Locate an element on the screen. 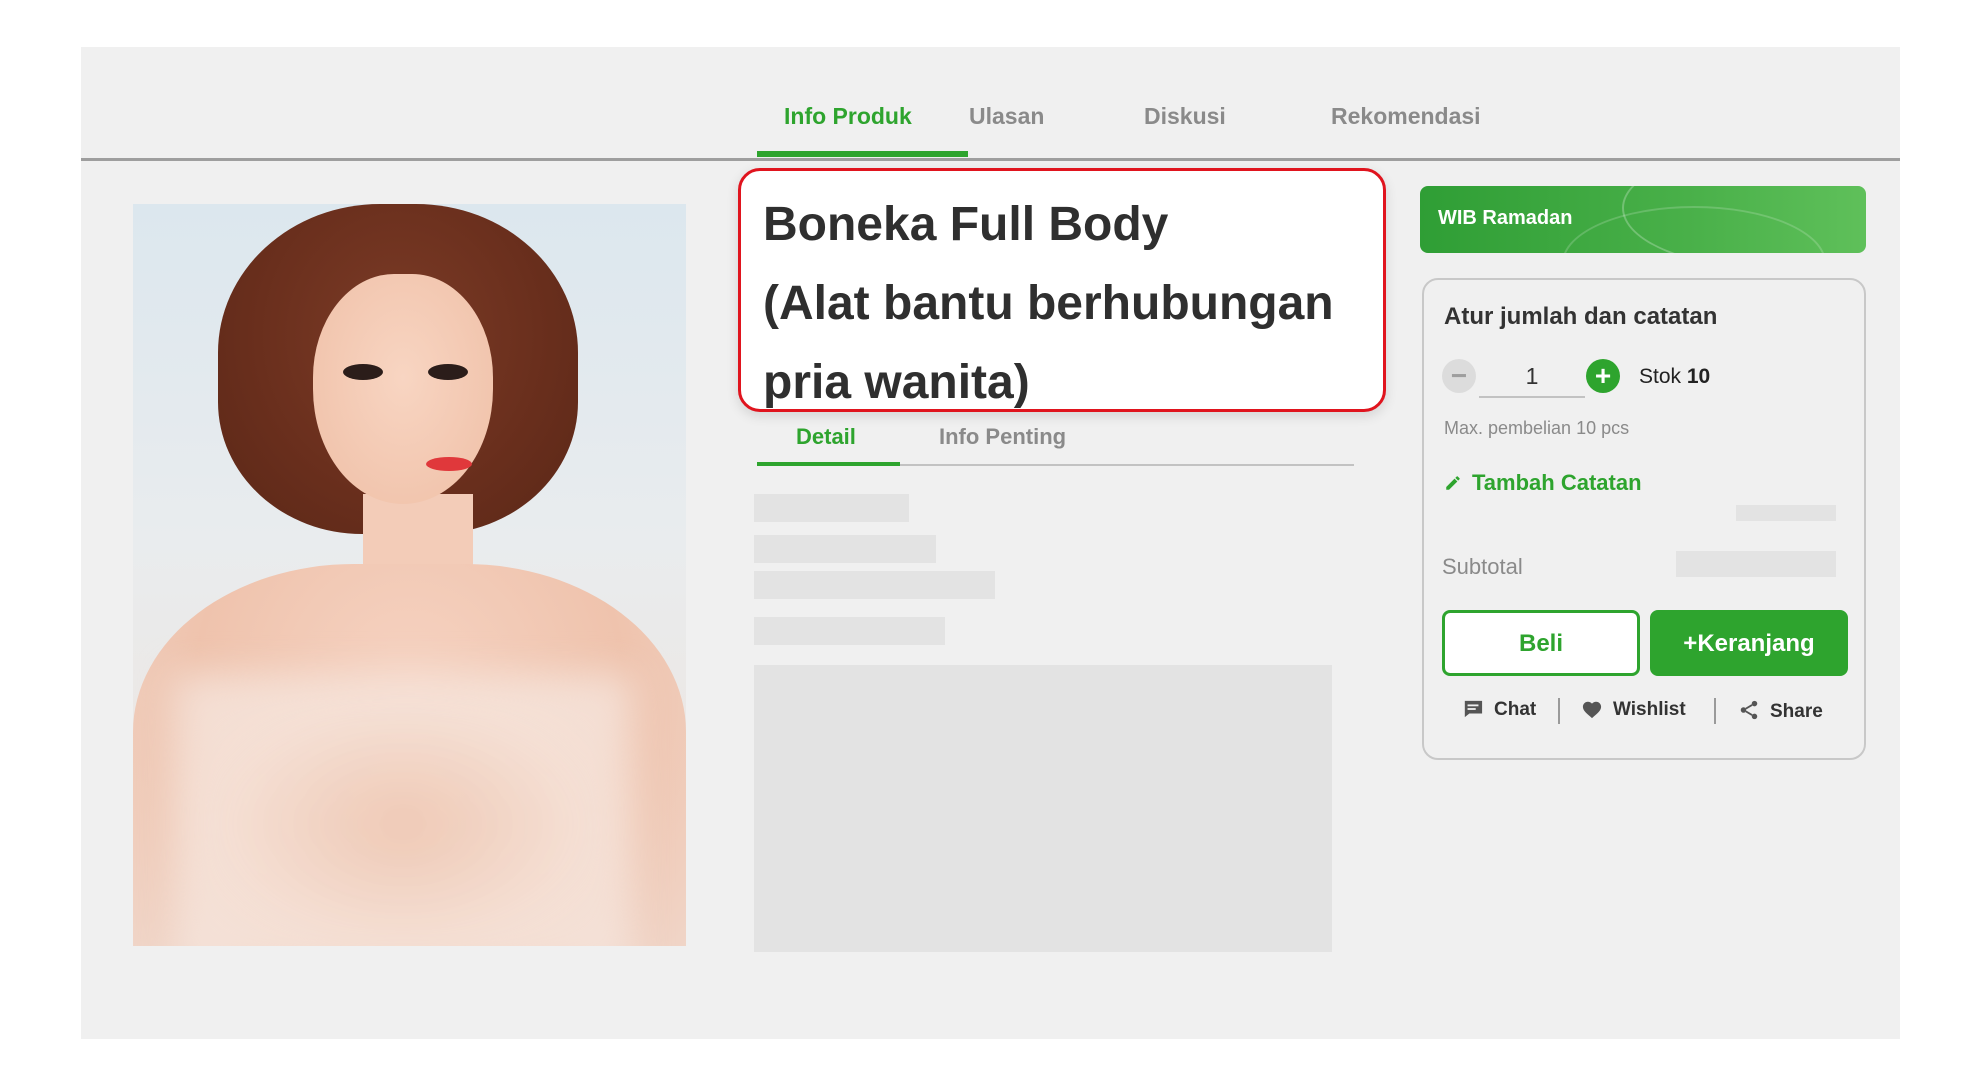  add-note-link: Tambah Catatan is located at coordinates (1543, 483).